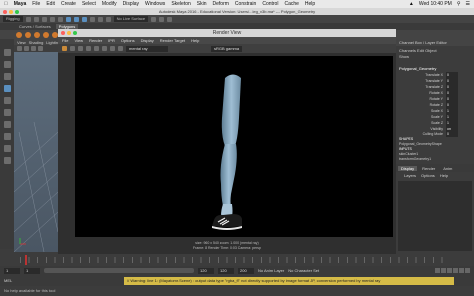 This screenshot has height=296, width=474. Describe the element at coordinates (36, 4) in the screenshot. I see `menu-file: File` at that location.